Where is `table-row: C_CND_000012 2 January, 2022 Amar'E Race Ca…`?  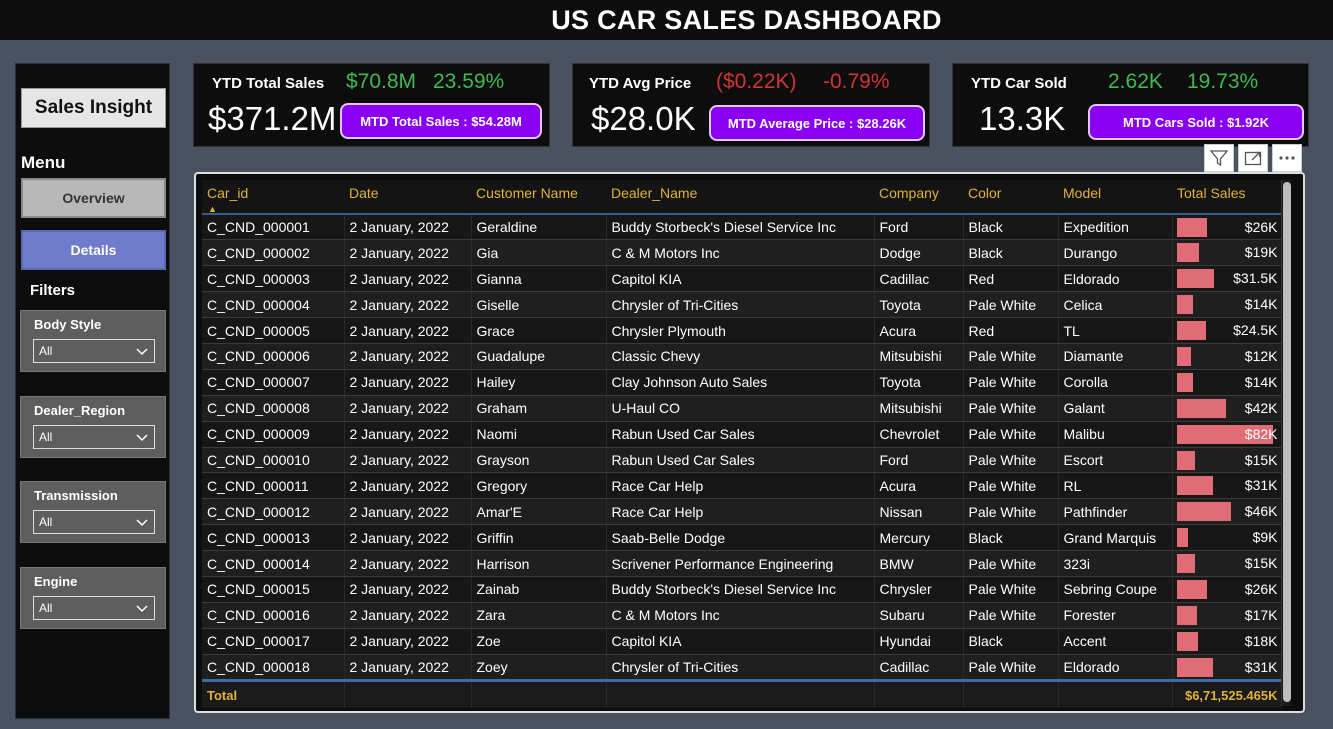 table-row: C_CND_000012 2 January, 2022 Amar'E Race Ca… is located at coordinates (742, 512).